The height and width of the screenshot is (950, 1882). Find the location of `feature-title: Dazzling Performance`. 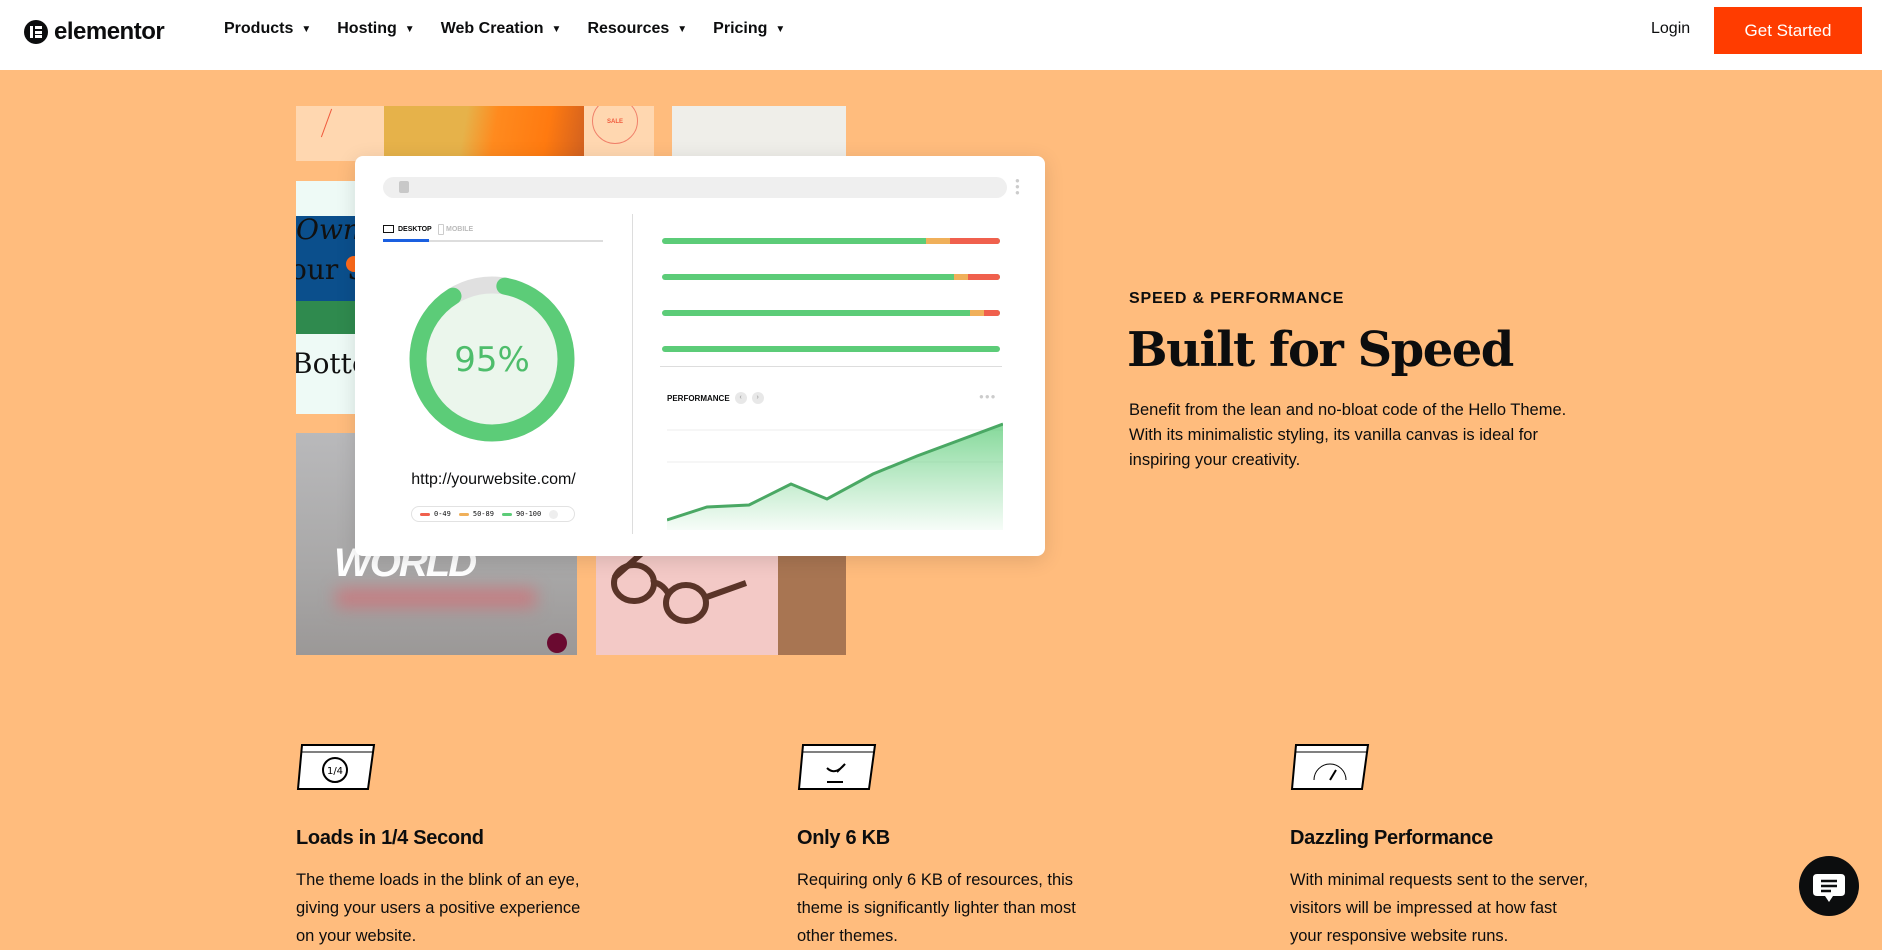

feature-title: Dazzling Performance is located at coordinates (1391, 838).